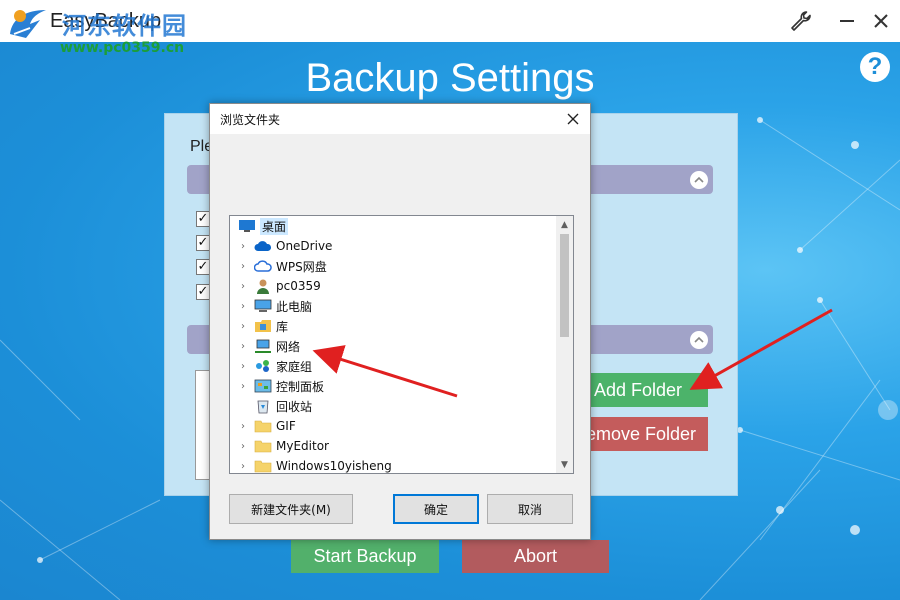  What do you see at coordinates (282, 326) in the screenshot?
I see `tree-item-label: 库` at bounding box center [282, 326].